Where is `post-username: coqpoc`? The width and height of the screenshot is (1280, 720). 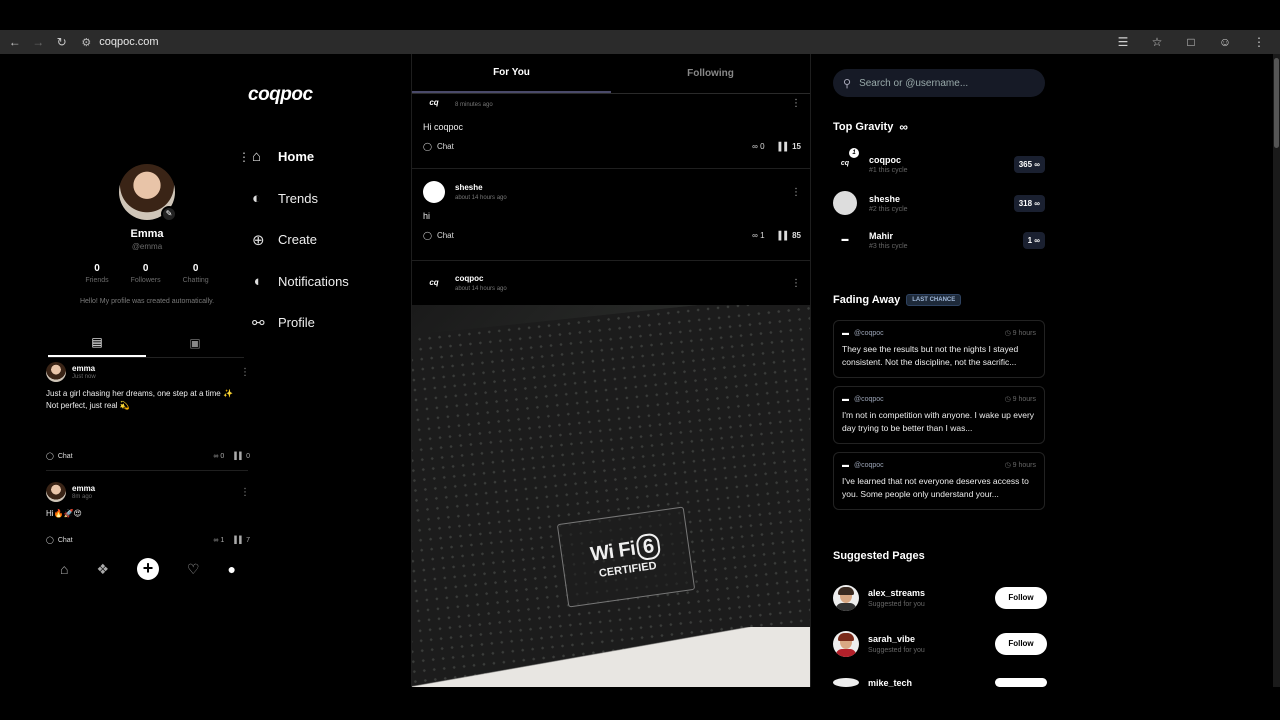
post-username: coqpoc is located at coordinates (481, 278).